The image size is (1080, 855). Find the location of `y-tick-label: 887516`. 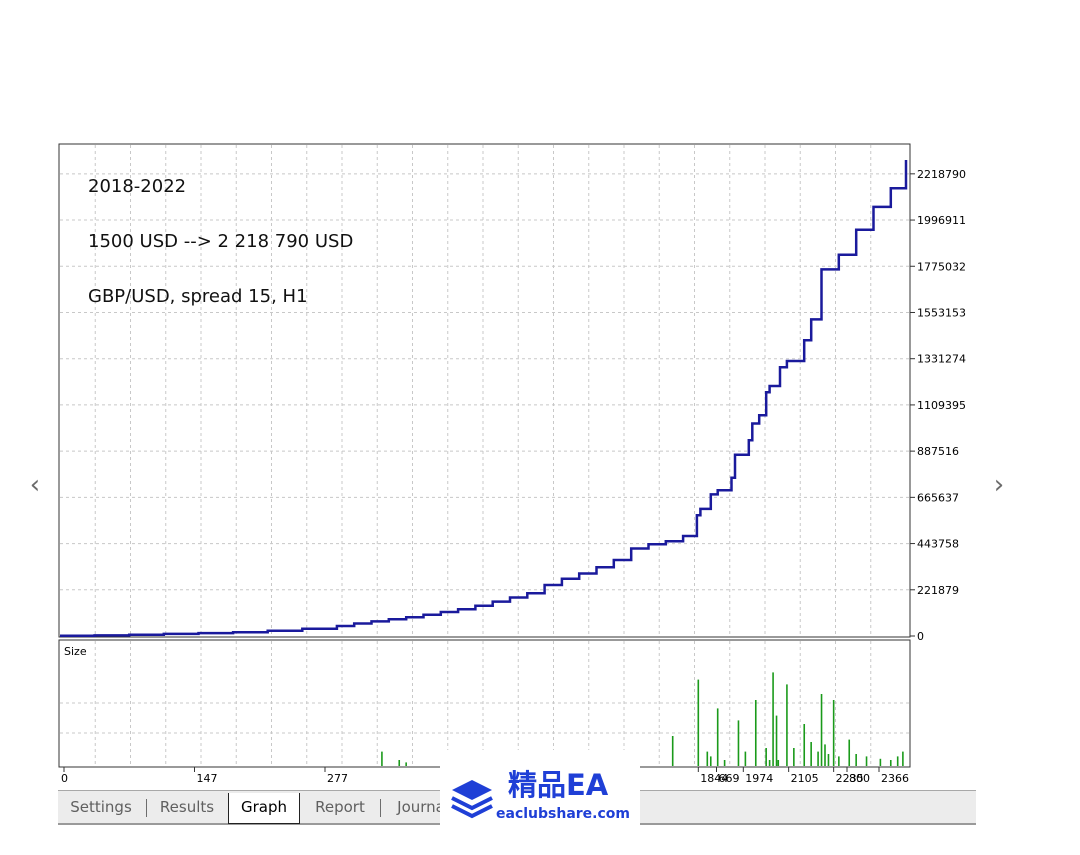

y-tick-label: 887516 is located at coordinates (938, 451).